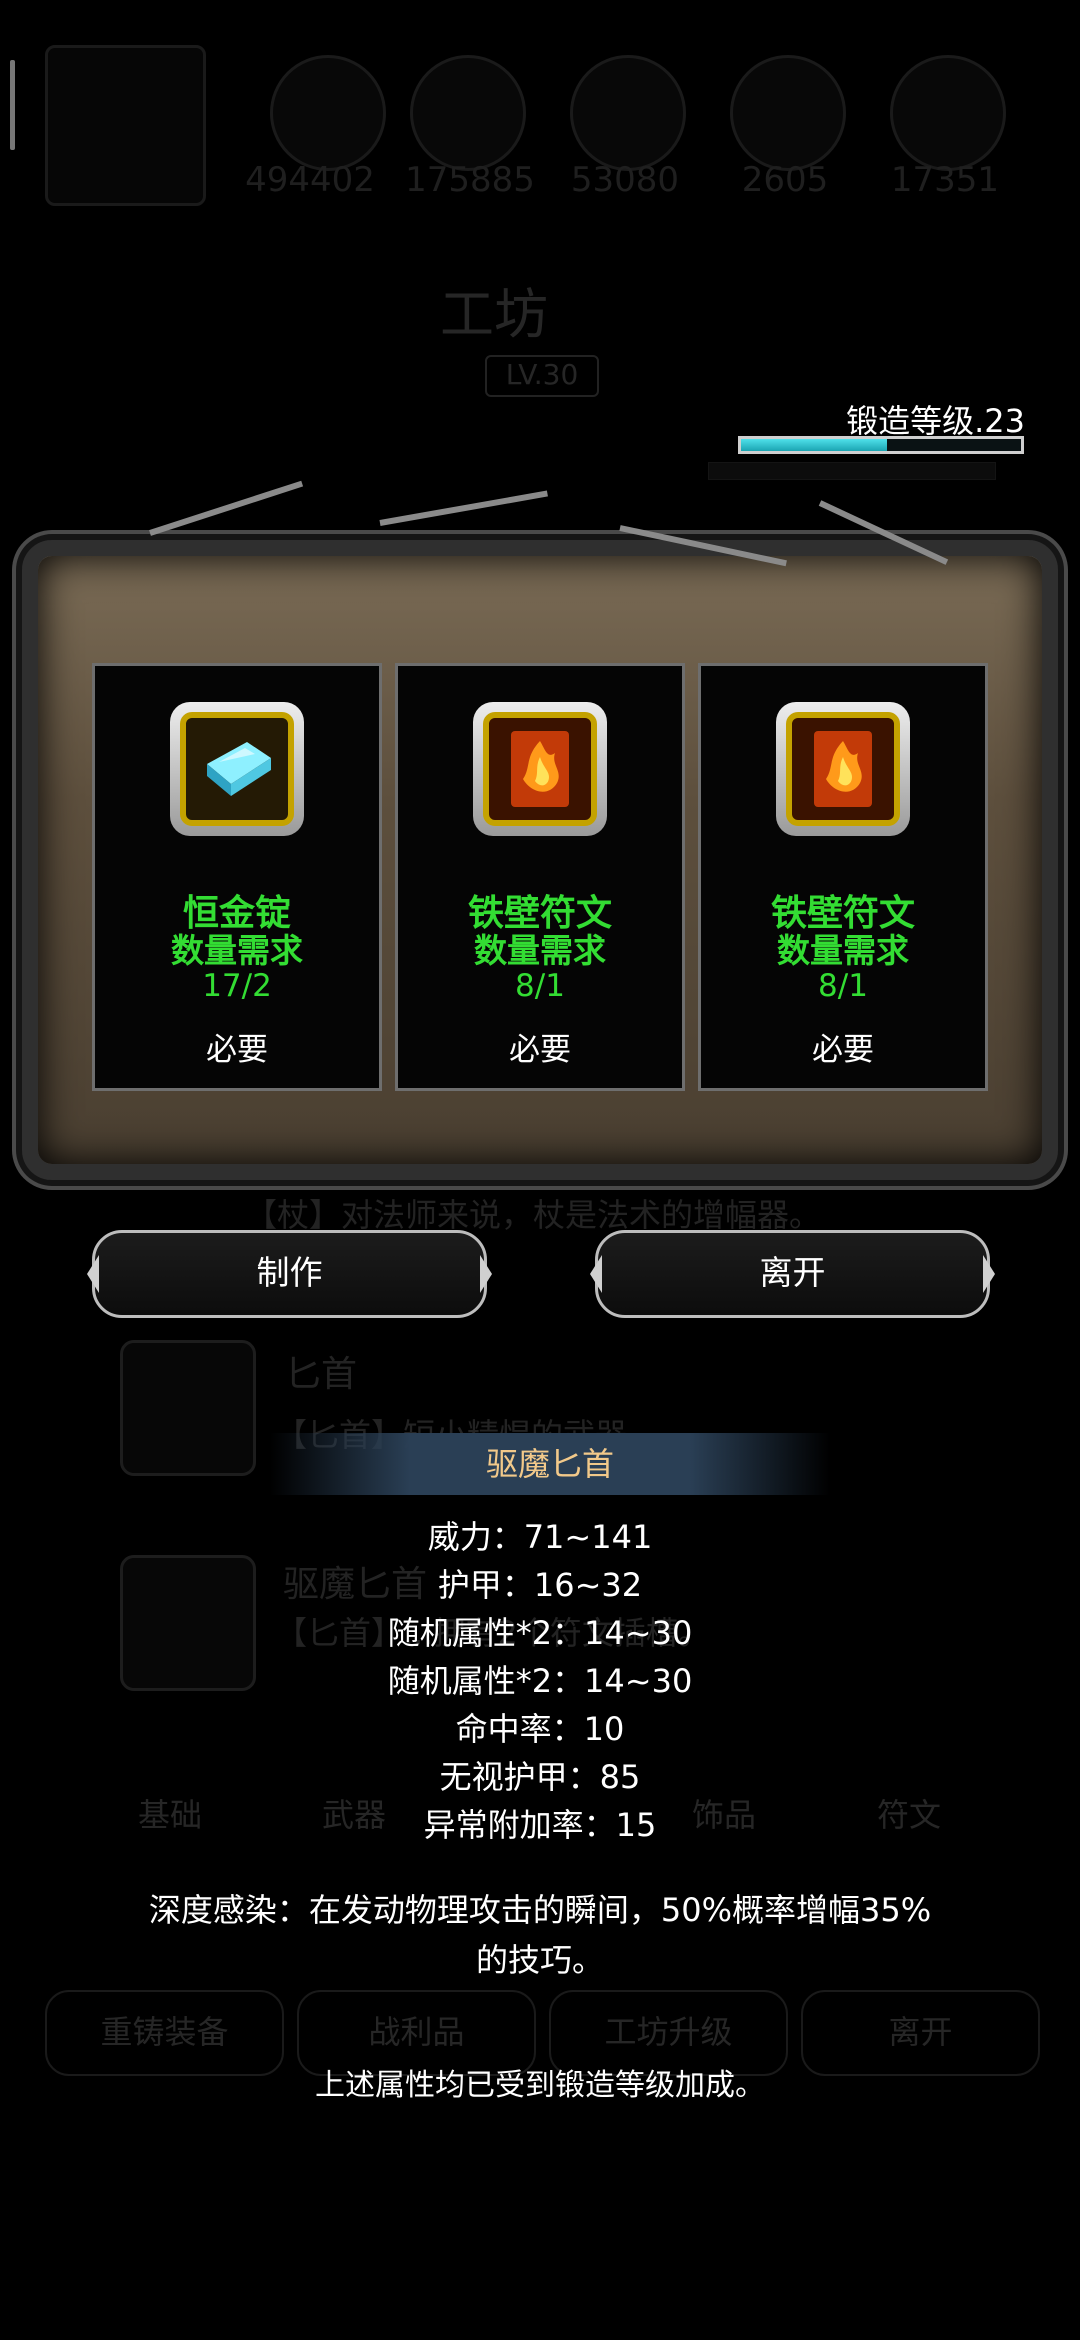  What do you see at coordinates (237, 769) in the screenshot?
I see `ingot-icon` at bounding box center [237, 769].